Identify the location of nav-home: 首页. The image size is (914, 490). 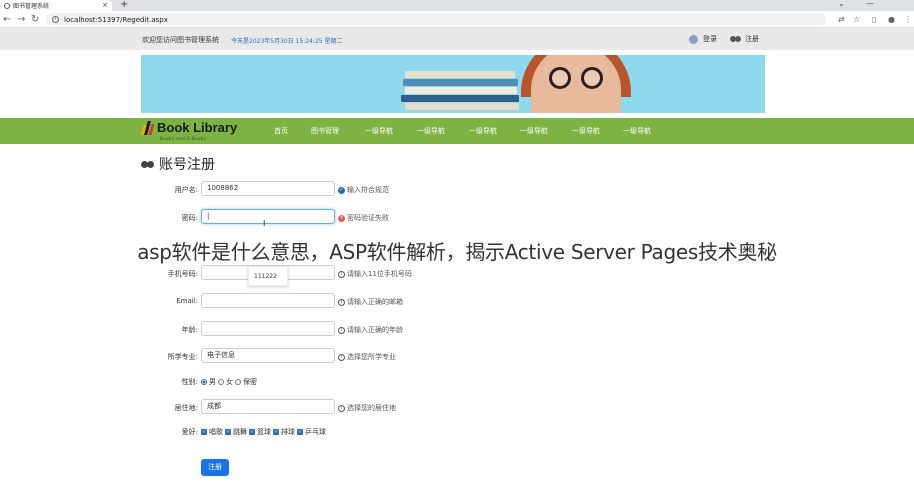
(281, 131).